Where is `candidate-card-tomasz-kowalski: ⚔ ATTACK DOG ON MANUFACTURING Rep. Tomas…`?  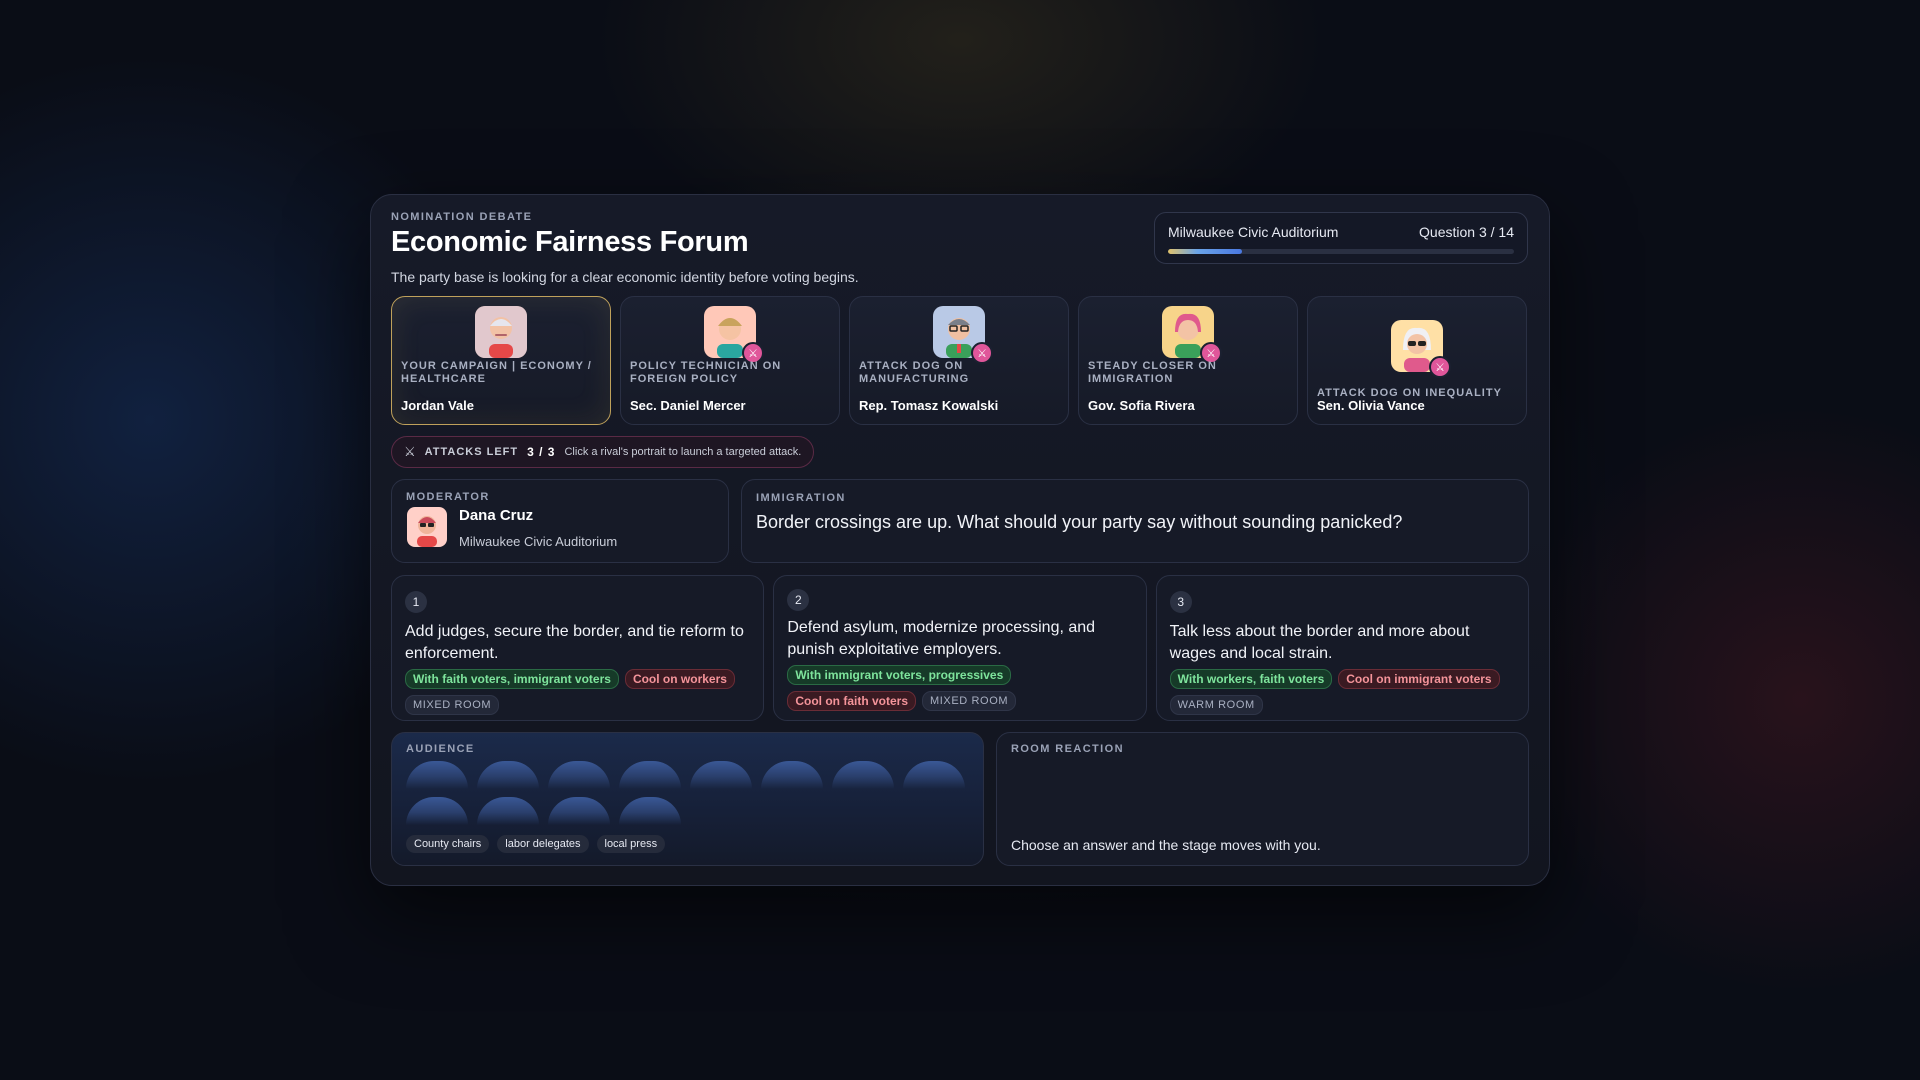 candidate-card-tomasz-kowalski: ⚔ ATTACK DOG ON MANUFACTURING Rep. Tomas… is located at coordinates (959, 360).